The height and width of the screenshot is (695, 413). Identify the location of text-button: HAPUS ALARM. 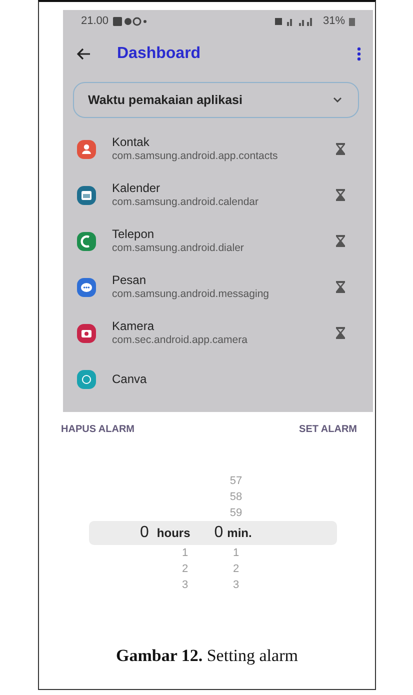
(98, 429).